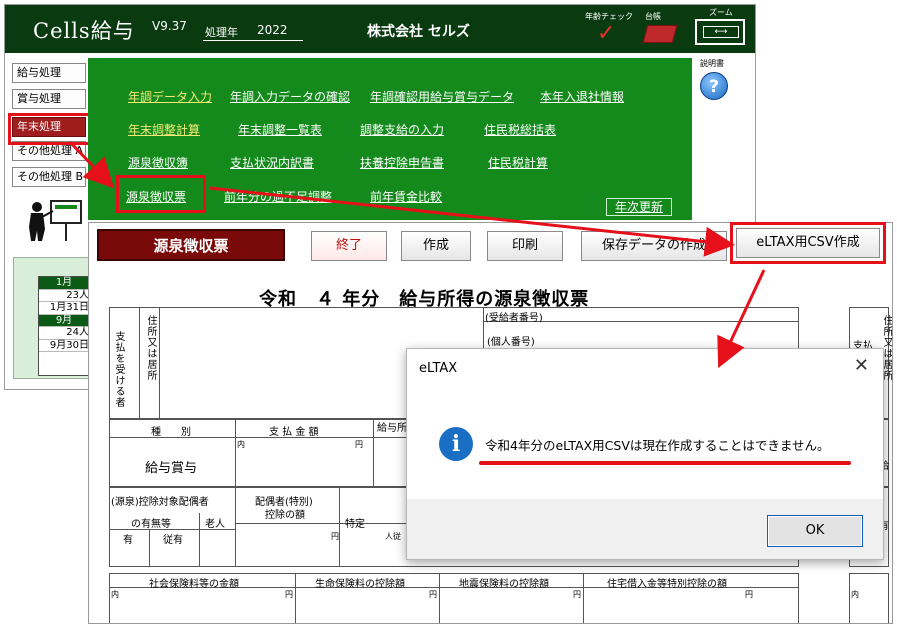 This screenshot has width=897, height=626. What do you see at coordinates (525, 246) in the screenshot?
I see `print-button: 印刷` at bounding box center [525, 246].